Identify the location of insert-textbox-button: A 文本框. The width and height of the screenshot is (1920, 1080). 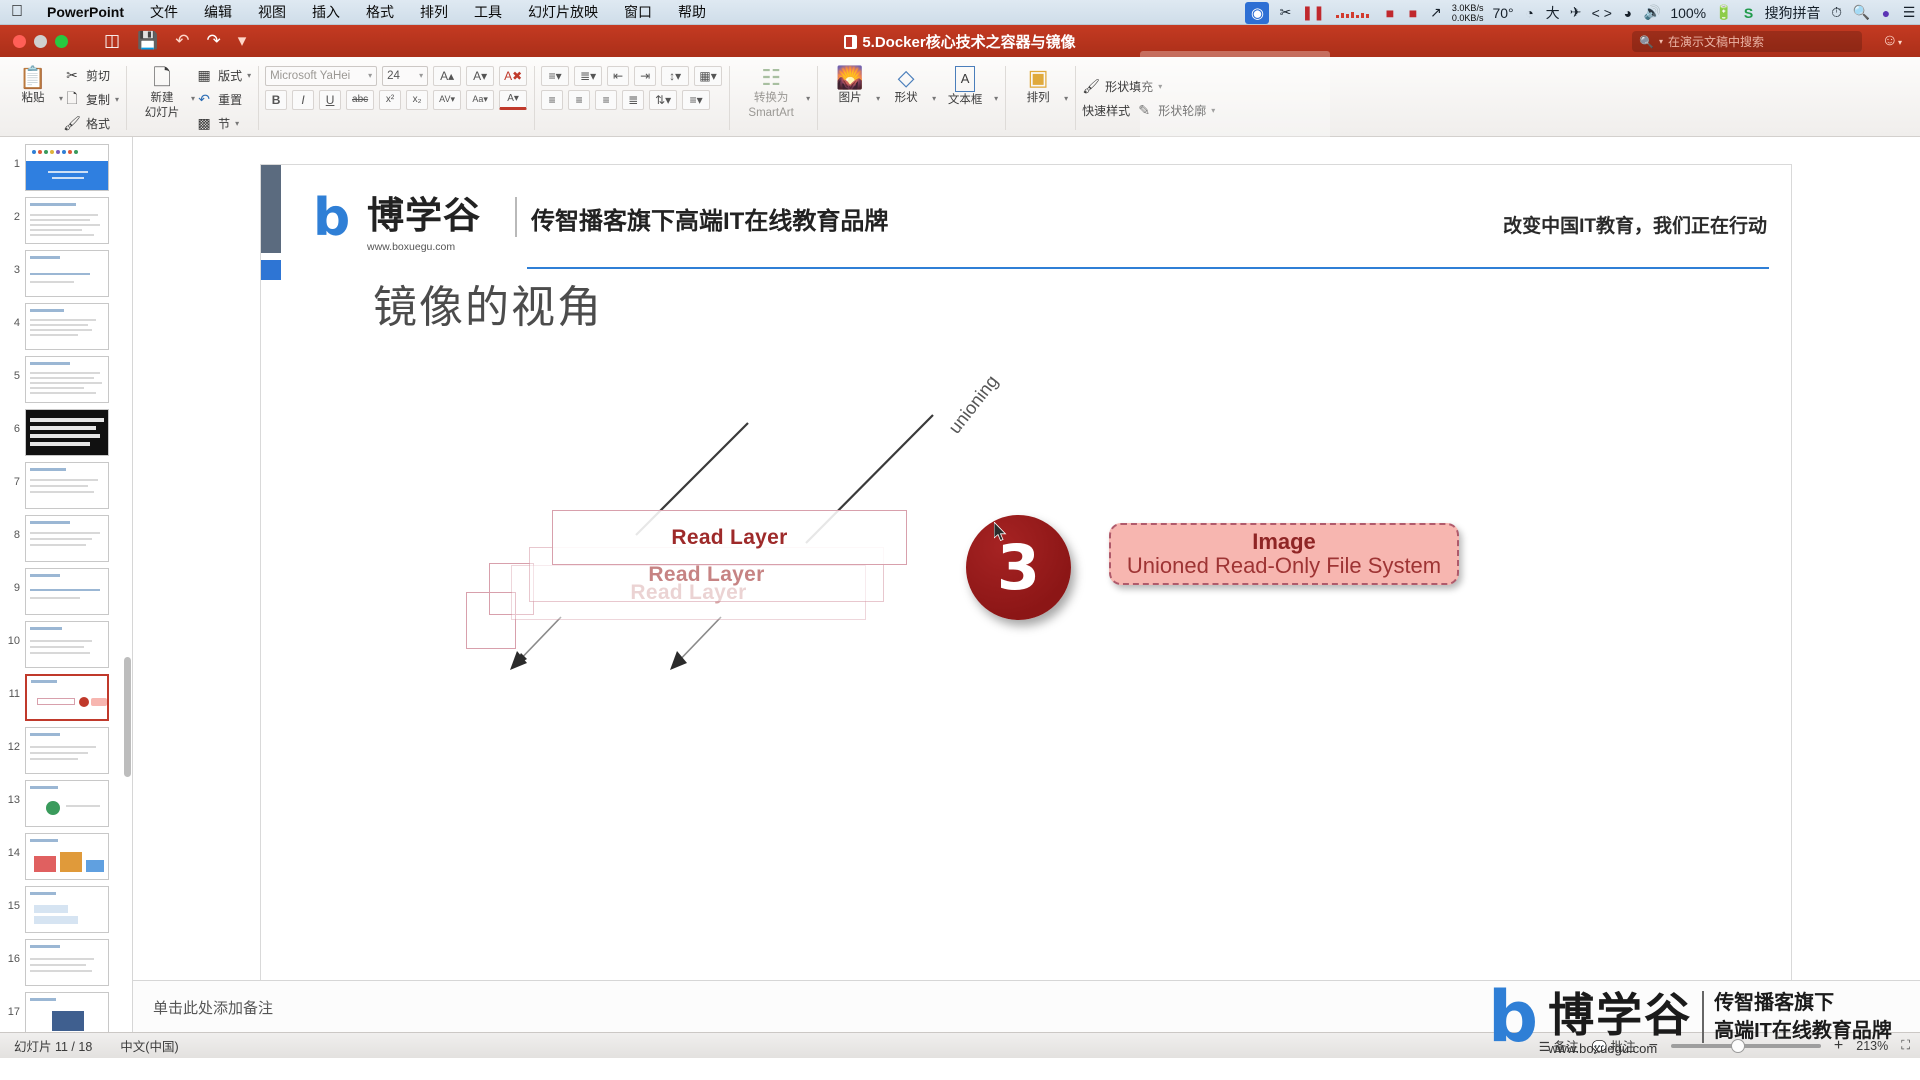
(965, 84).